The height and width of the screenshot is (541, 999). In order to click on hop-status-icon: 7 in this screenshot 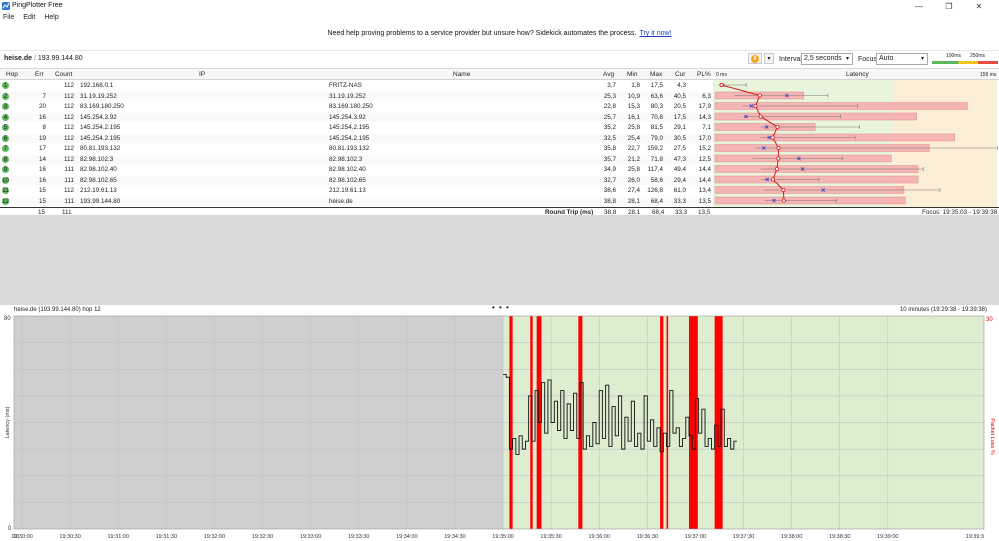, I will do `click(5, 148)`.